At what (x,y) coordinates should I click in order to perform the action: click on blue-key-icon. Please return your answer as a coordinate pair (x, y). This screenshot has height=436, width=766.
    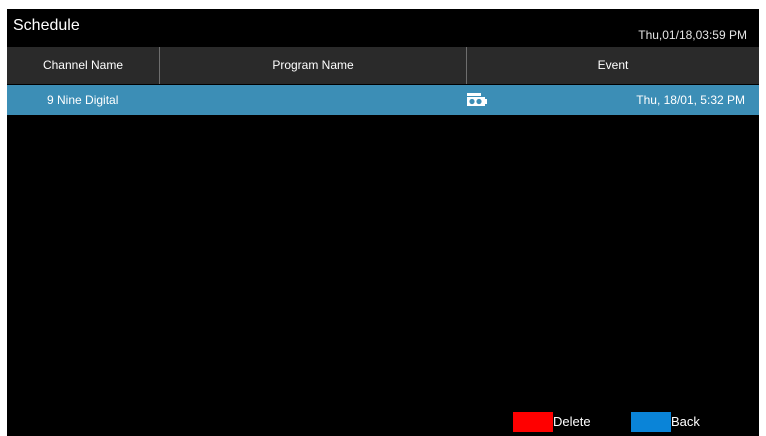
    Looking at the image, I should click on (651, 422).